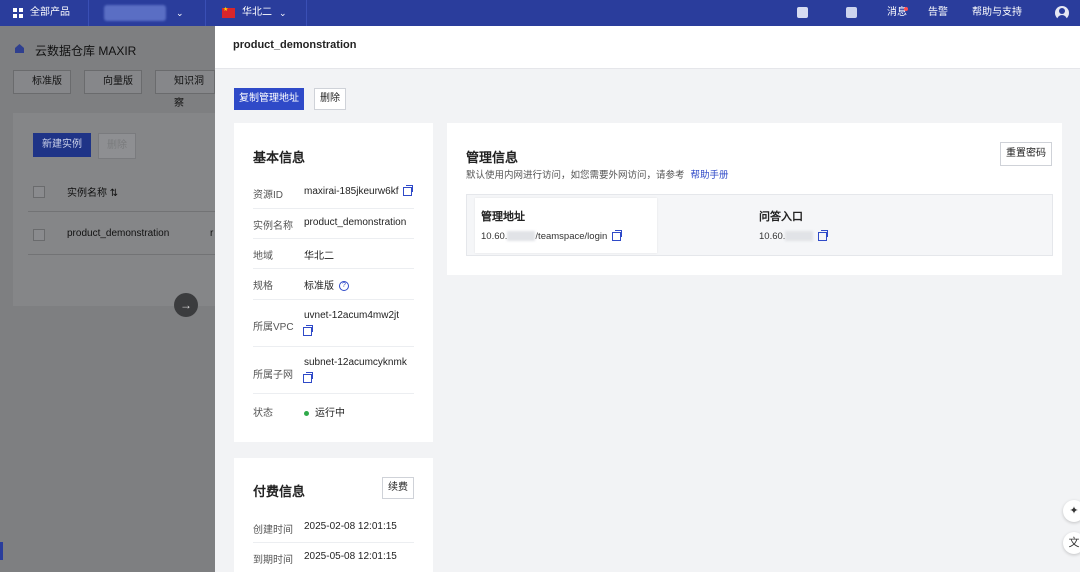 This screenshot has height=572, width=1080. What do you see at coordinates (571, 236) in the screenshot?
I see `address-suffix: /teamspace/login` at bounding box center [571, 236].